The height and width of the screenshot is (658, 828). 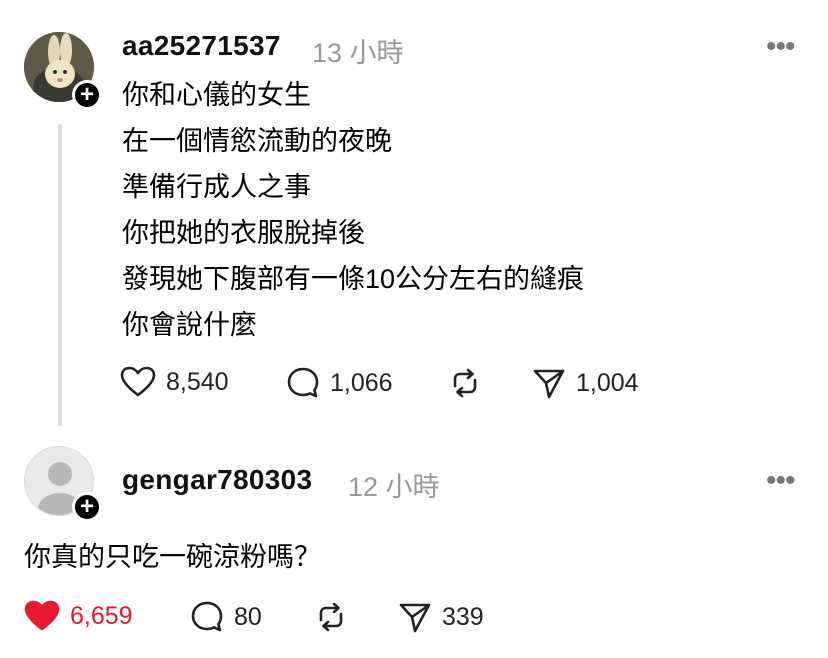 What do you see at coordinates (201, 46) in the screenshot?
I see `post-username: aa25271537` at bounding box center [201, 46].